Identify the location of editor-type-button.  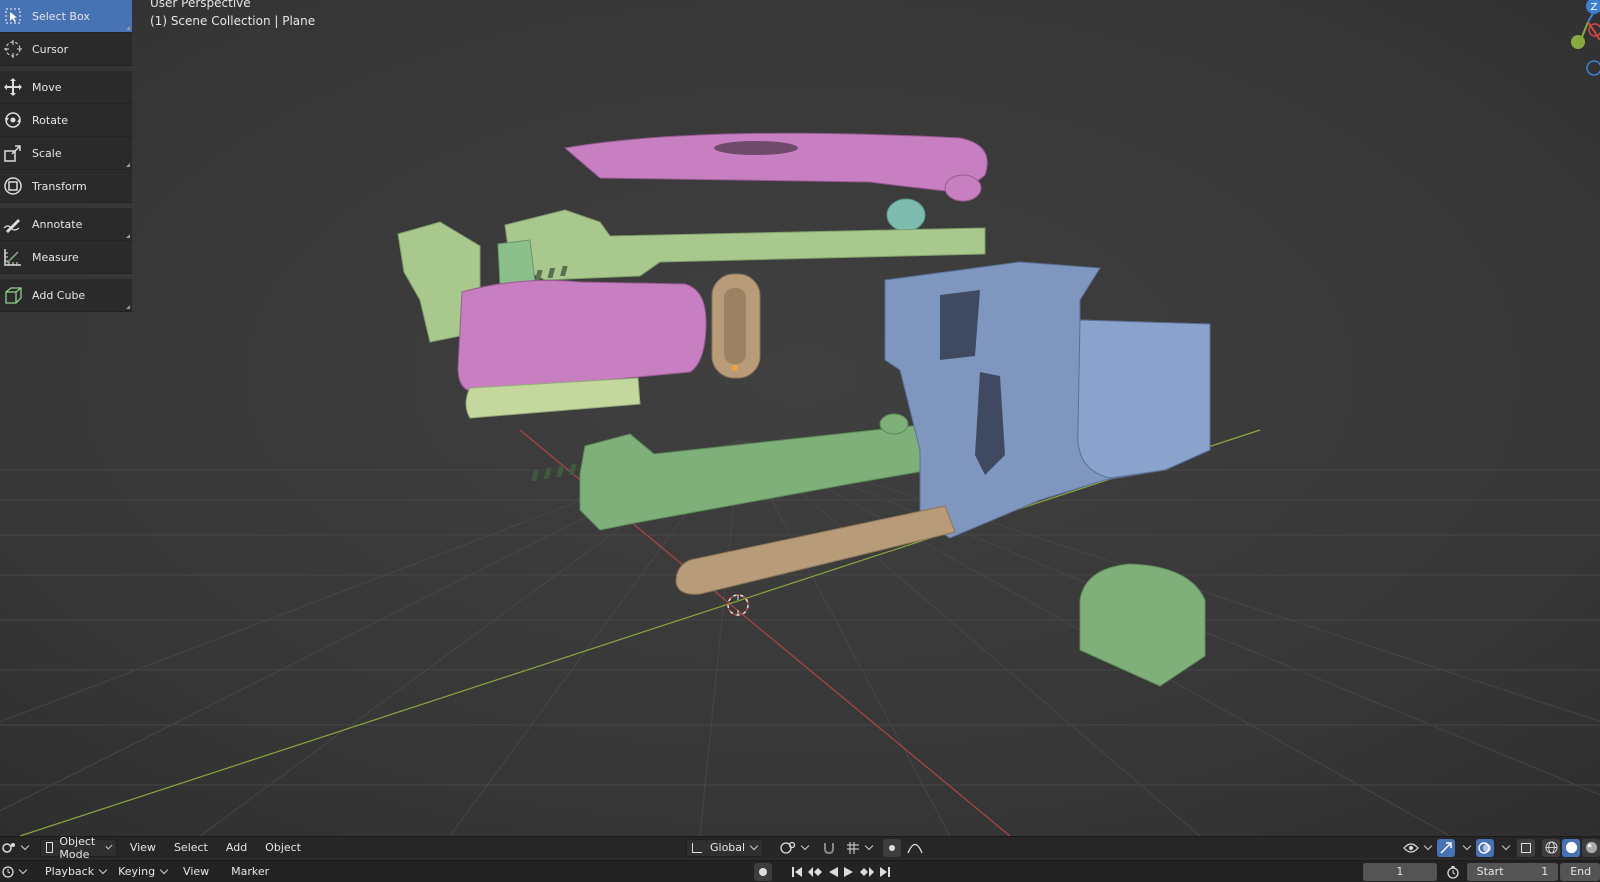
(15, 848).